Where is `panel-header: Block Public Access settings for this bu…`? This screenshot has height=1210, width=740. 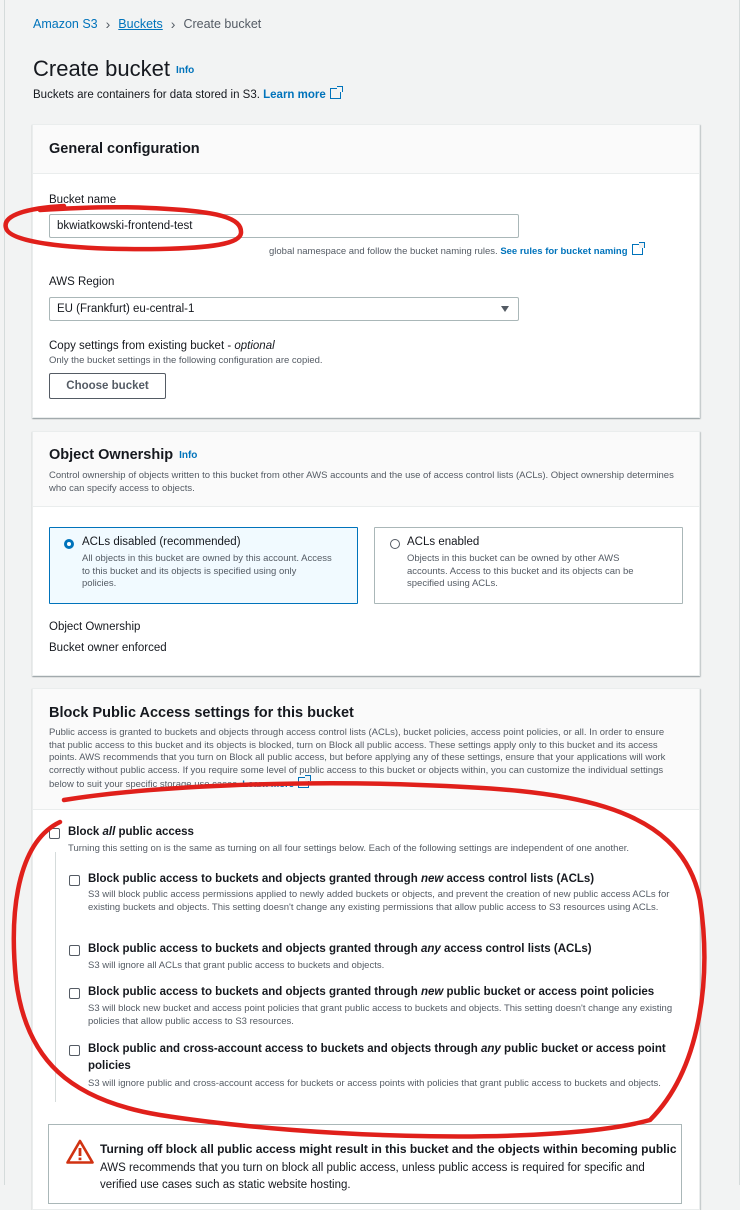
panel-header: Block Public Access settings for this bu… is located at coordinates (366, 749).